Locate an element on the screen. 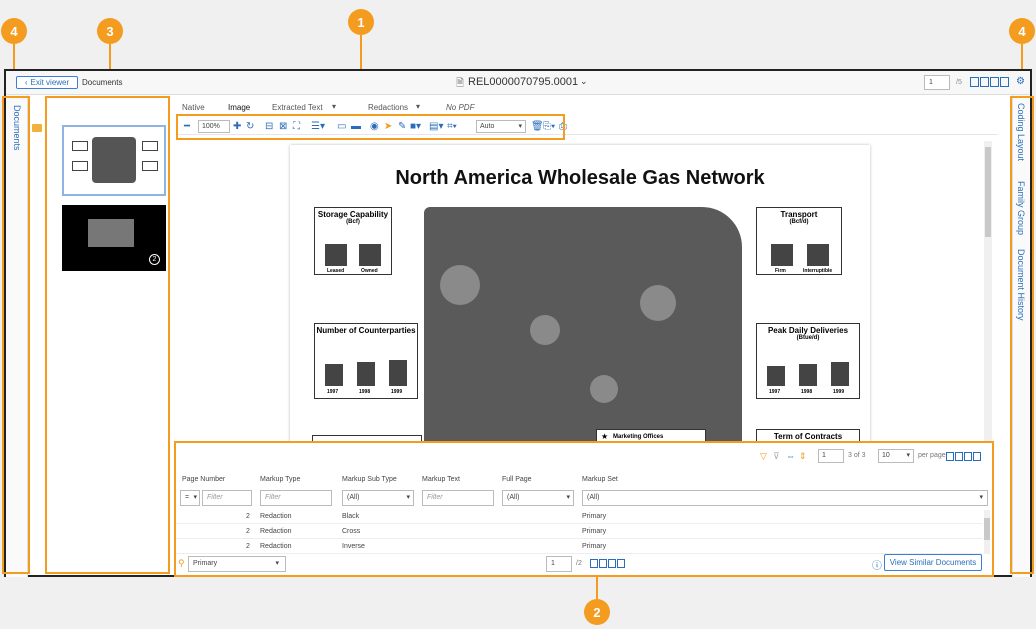 This screenshot has height=629, width=1036. page-number-input: 1 is located at coordinates (937, 82).